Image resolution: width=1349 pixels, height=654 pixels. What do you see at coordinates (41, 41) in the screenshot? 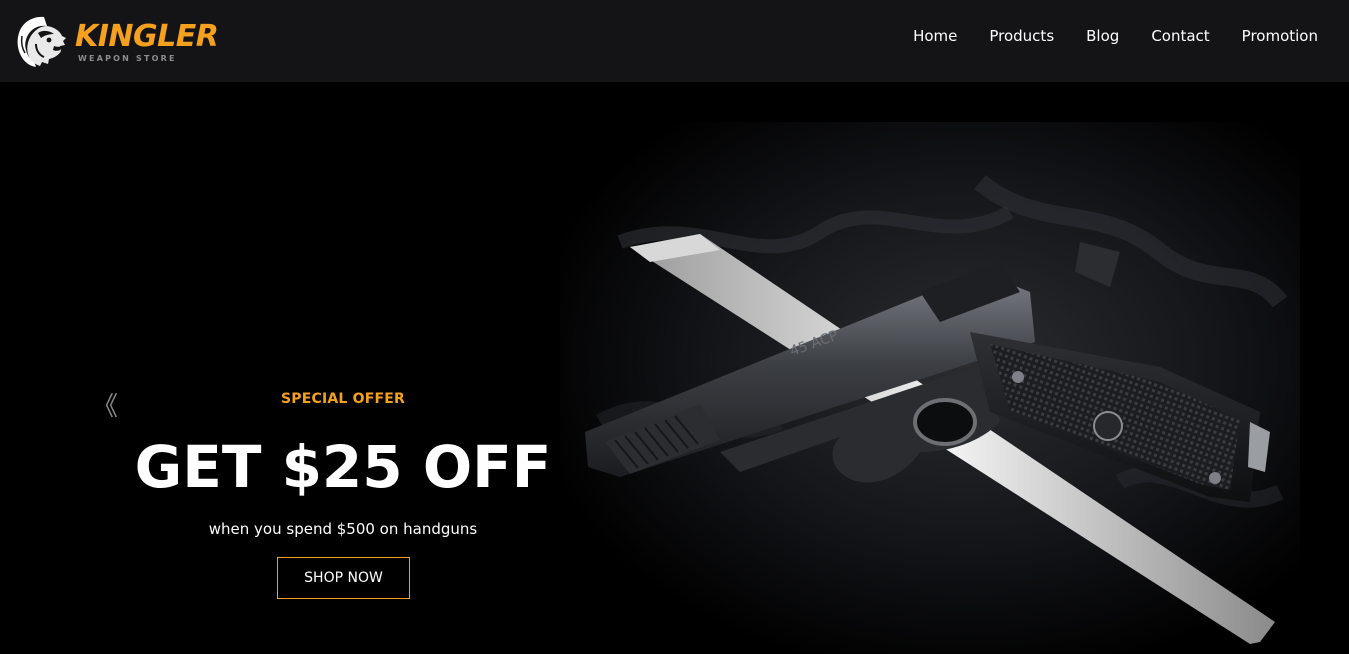
I see `lion-head-icon` at bounding box center [41, 41].